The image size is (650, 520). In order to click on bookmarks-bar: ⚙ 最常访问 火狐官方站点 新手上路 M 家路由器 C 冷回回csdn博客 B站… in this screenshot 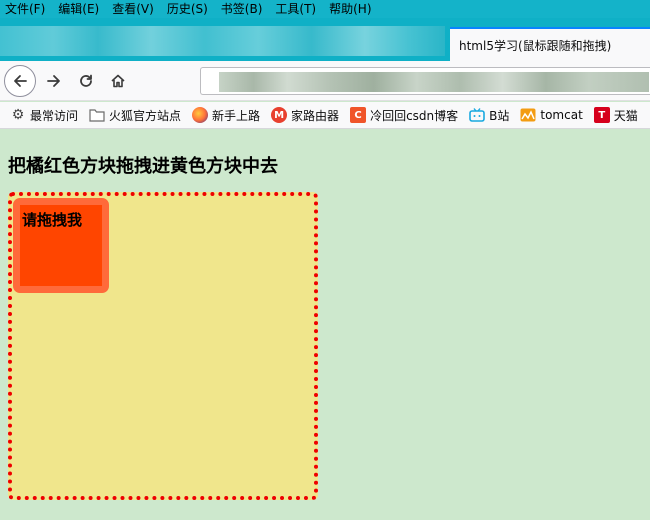, I will do `click(325, 115)`.